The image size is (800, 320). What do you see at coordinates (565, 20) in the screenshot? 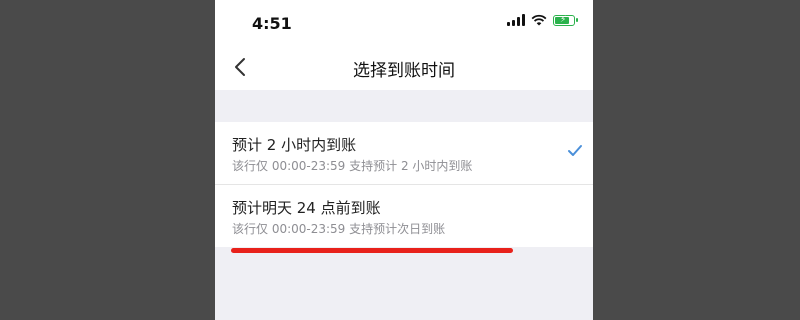
I see `battery-icon: ⚡` at bounding box center [565, 20].